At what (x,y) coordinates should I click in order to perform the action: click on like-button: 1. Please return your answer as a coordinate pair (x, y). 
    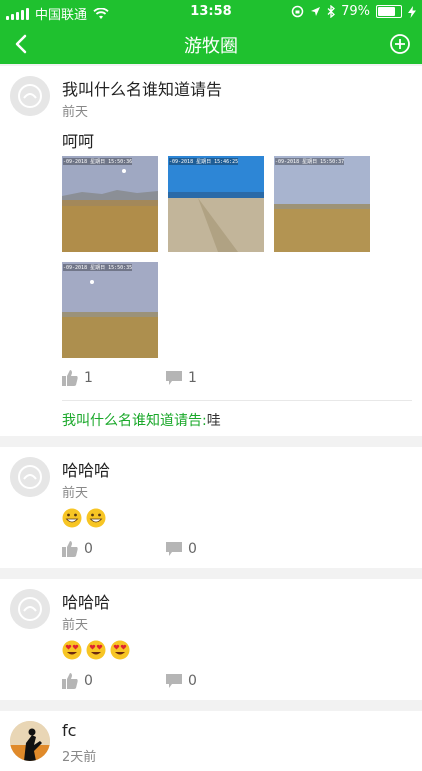
    Looking at the image, I should click on (77, 378).